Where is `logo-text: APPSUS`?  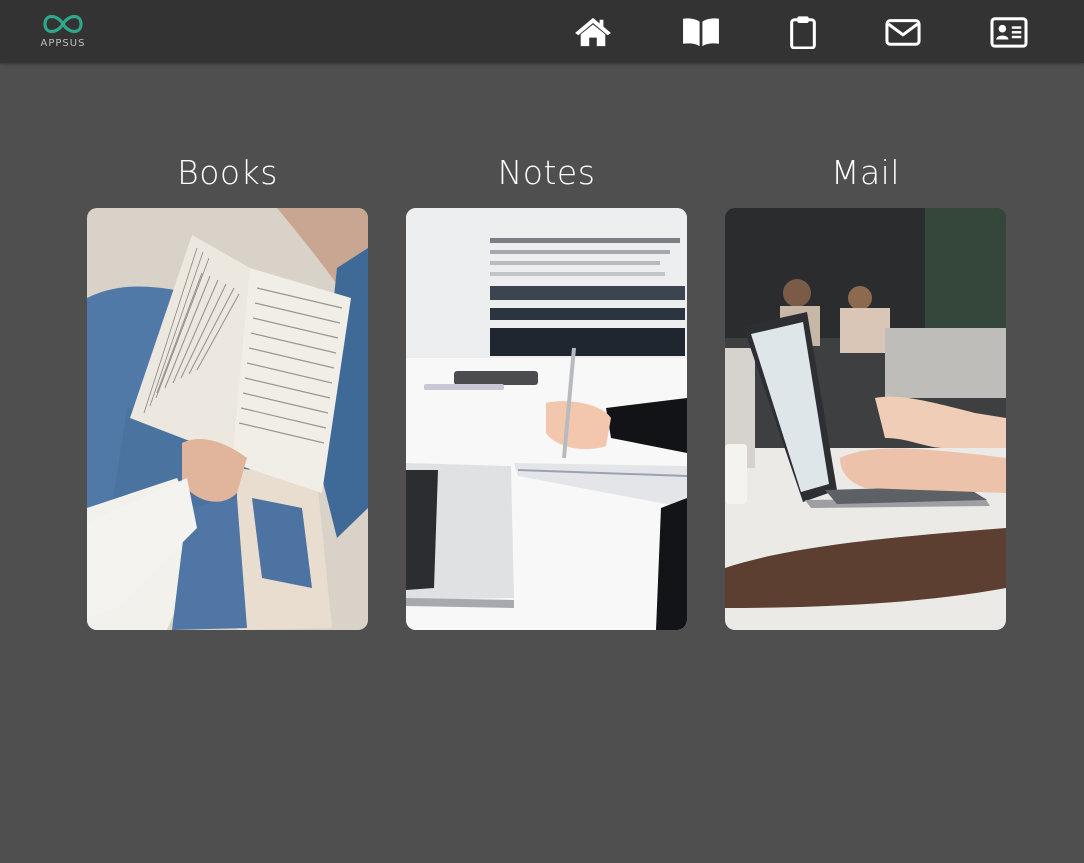 logo-text: APPSUS is located at coordinates (63, 43).